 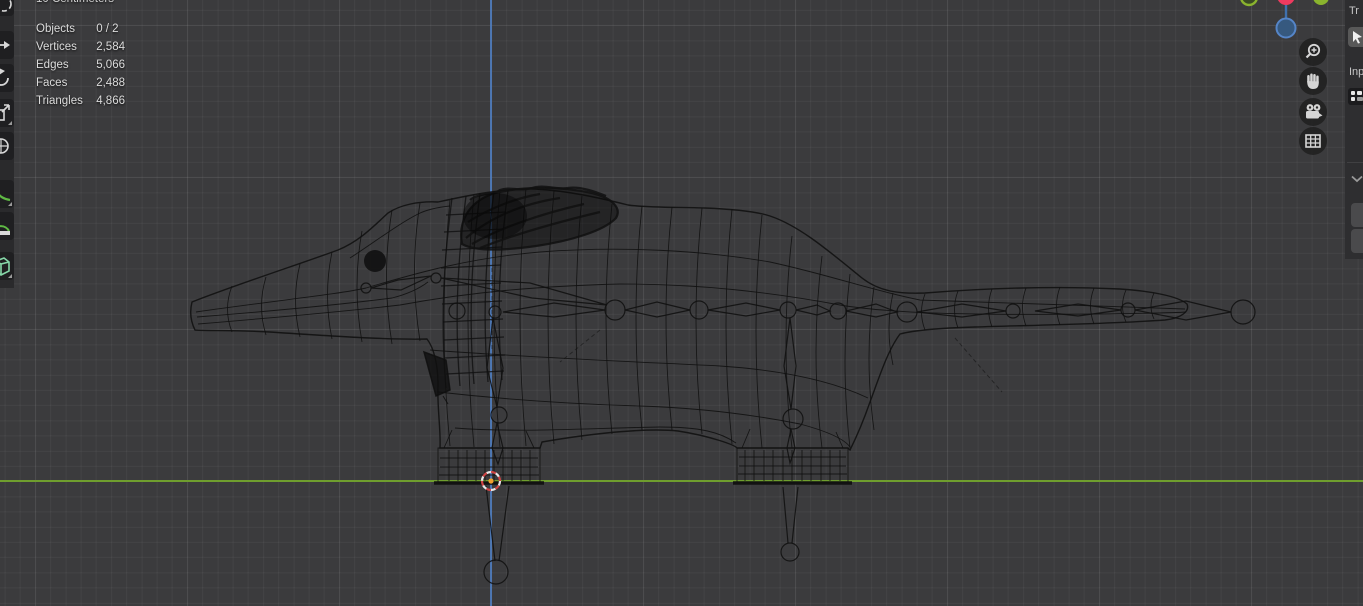 I want to click on pan-button, so click(x=1313, y=81).